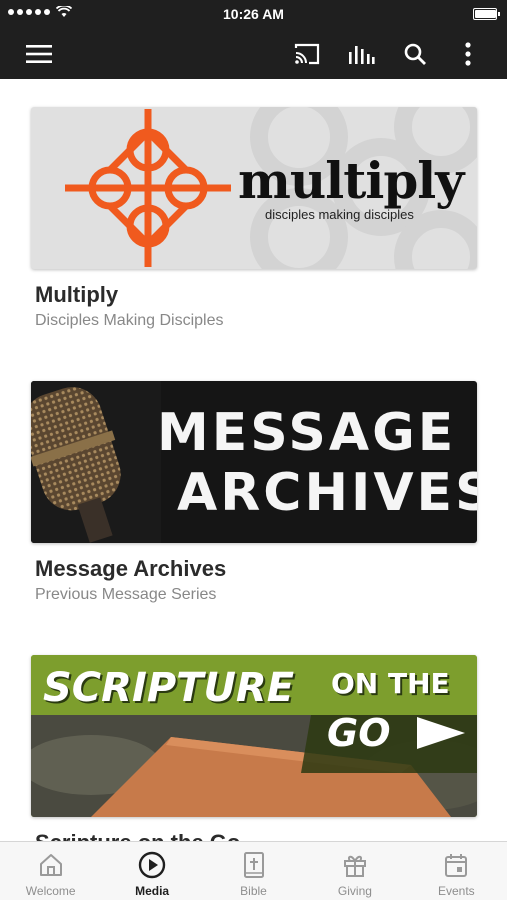 The image size is (507, 900). I want to click on menu-icon, so click(39, 54).